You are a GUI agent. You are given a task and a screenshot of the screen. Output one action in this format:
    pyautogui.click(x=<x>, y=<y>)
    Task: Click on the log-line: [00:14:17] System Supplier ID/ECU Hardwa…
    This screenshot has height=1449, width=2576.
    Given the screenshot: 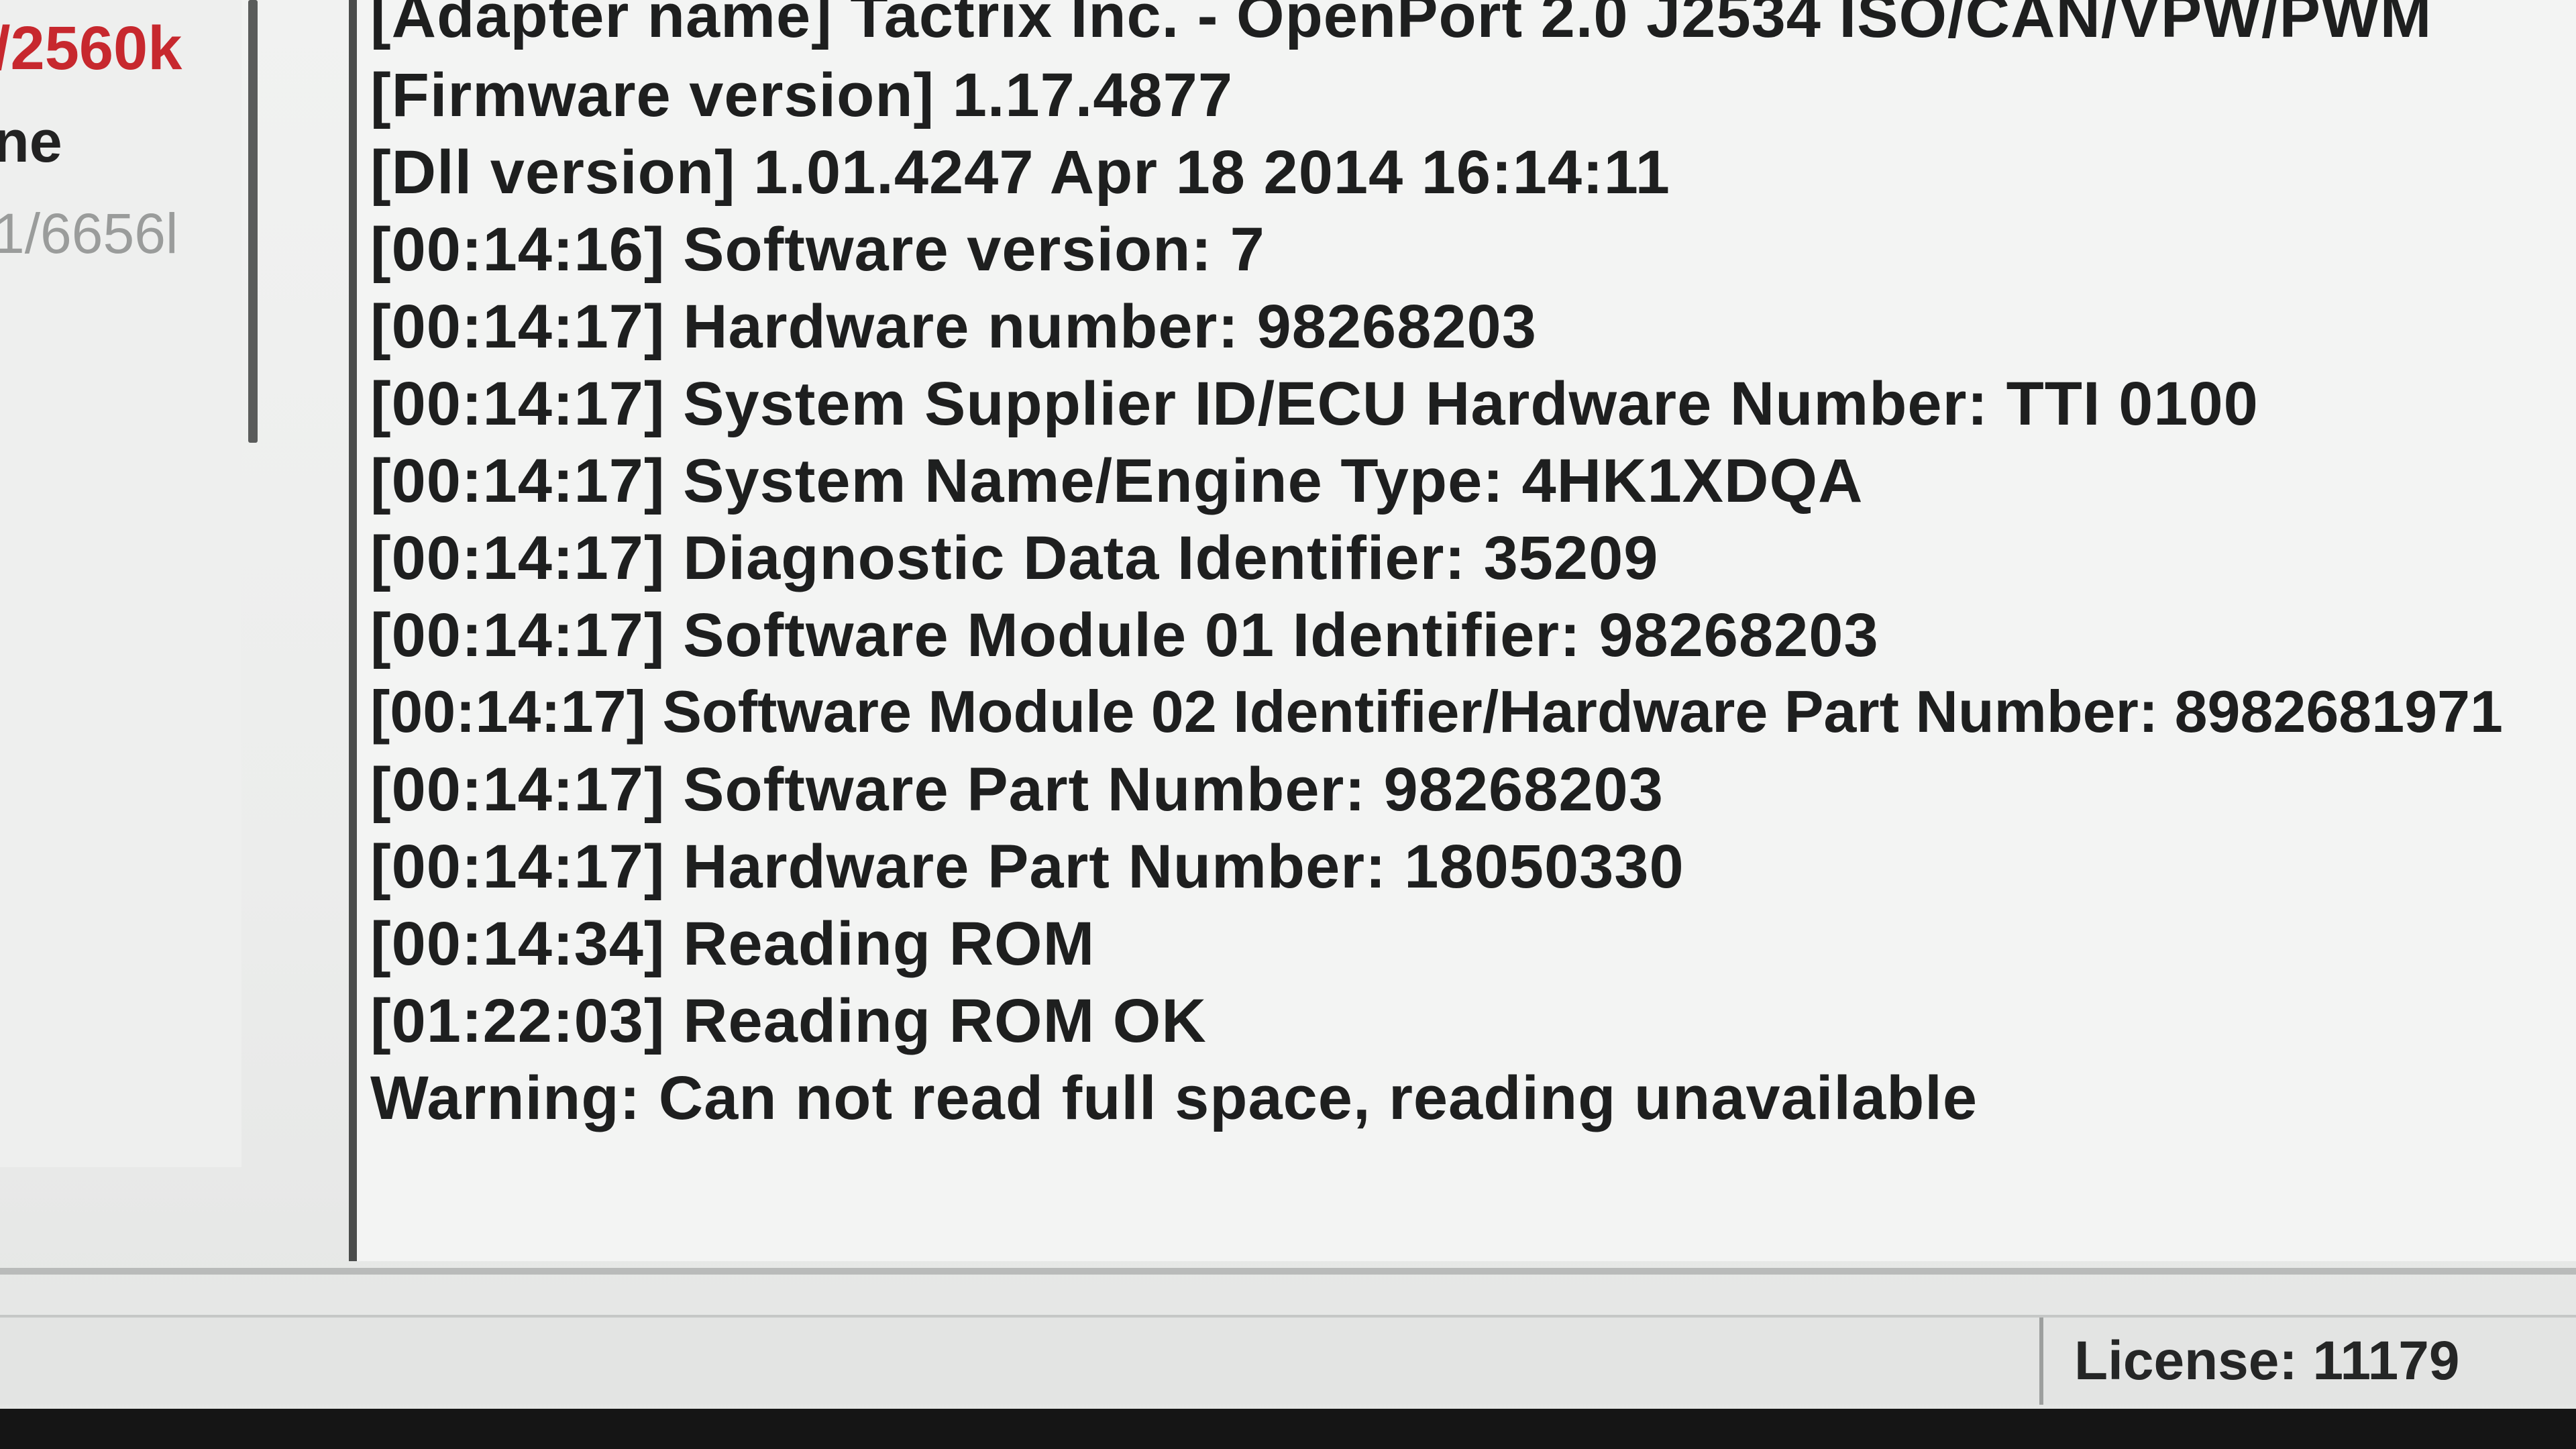 What is the action you would take?
    pyautogui.click(x=1314, y=404)
    